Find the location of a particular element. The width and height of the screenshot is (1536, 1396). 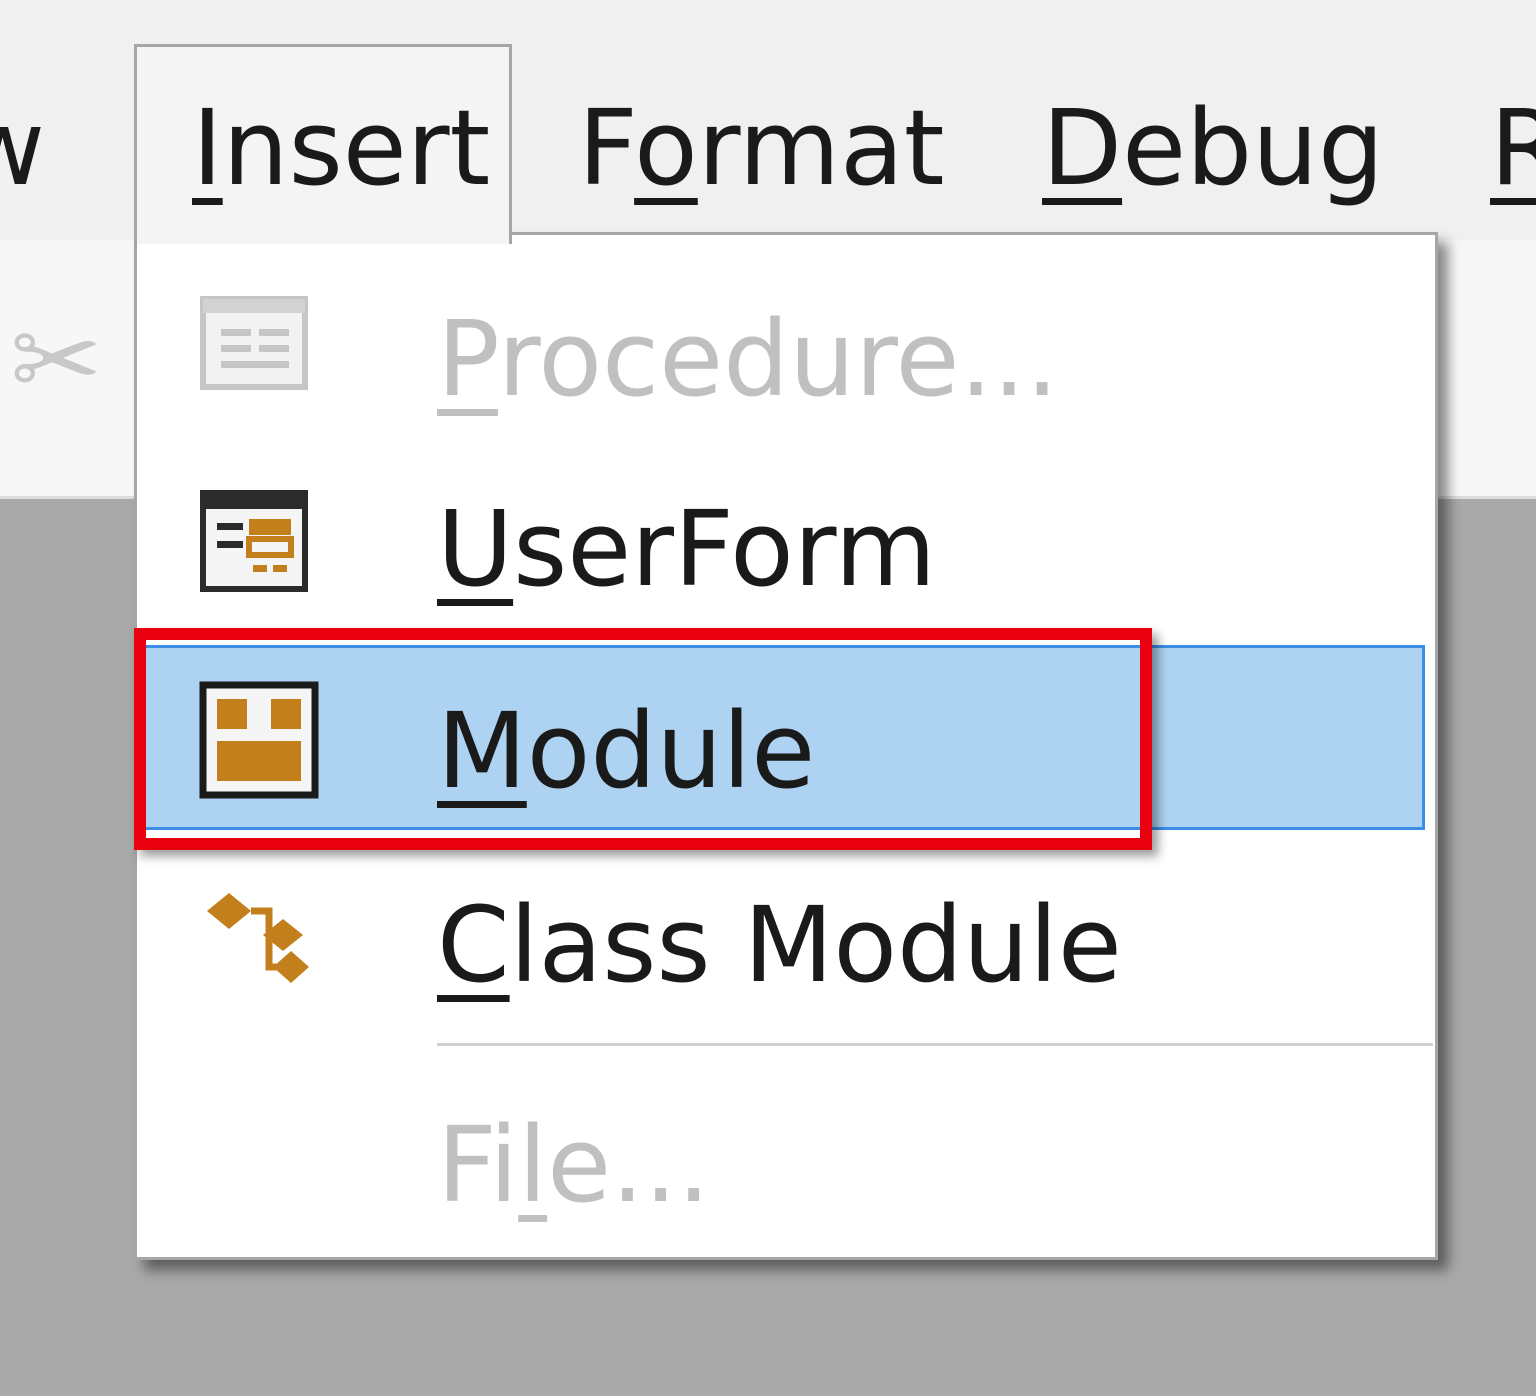

menu-item-module: Module is located at coordinates (786, 740).